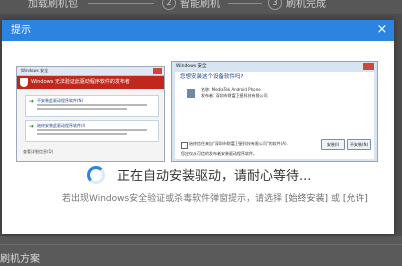  I want to click on hint-option-allow: [允许], so click(355, 199).